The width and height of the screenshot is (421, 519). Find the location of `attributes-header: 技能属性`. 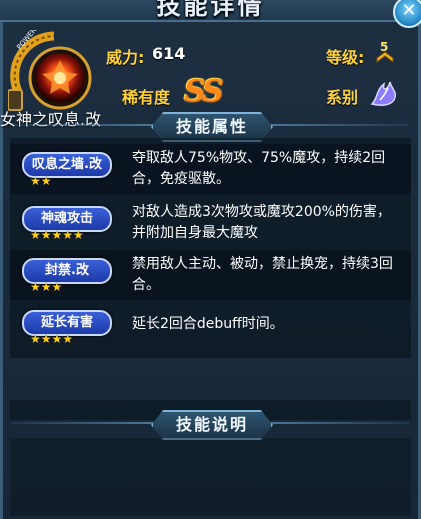

attributes-header: 技能属性 is located at coordinates (210, 127).